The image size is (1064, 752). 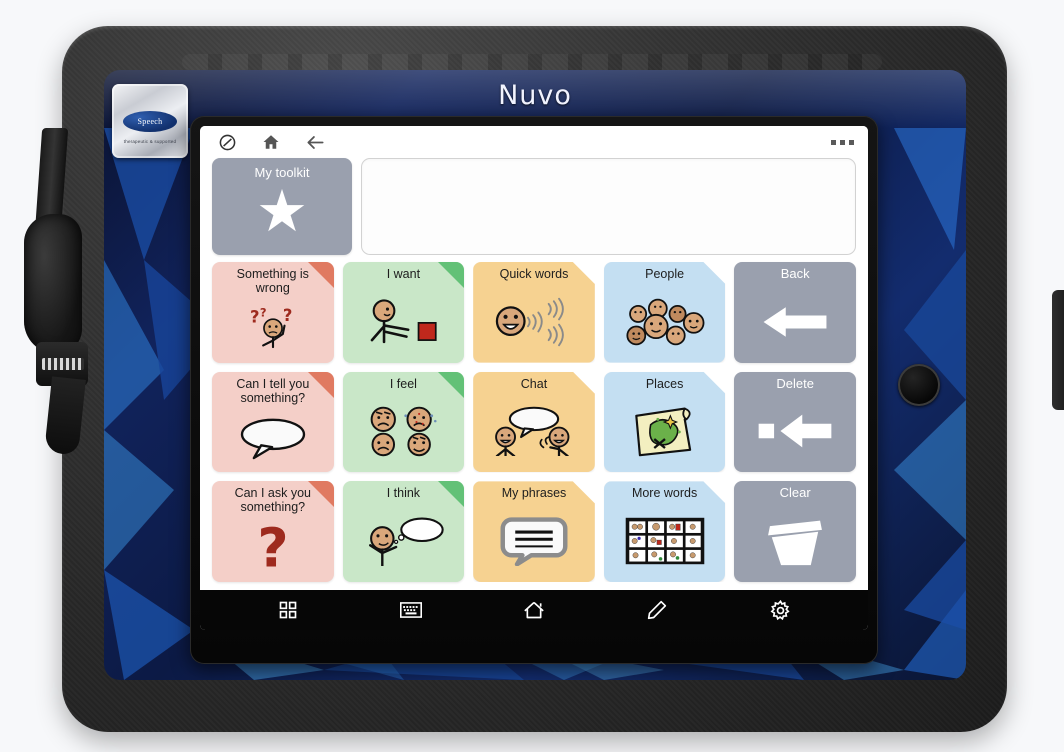 I want to click on manufacturer-badge: Speech therapeutic & supported, so click(x=150, y=121).